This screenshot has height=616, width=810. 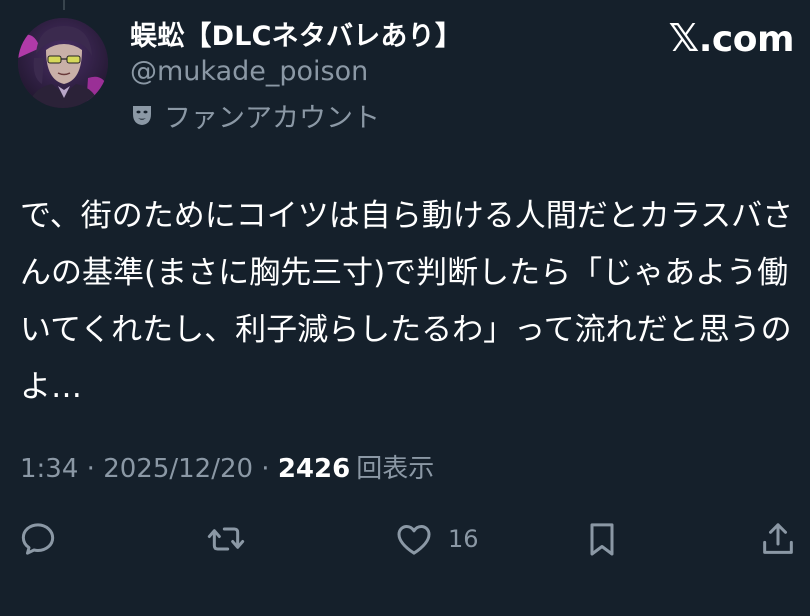 I want to click on bookmark-icon, so click(x=602, y=539).